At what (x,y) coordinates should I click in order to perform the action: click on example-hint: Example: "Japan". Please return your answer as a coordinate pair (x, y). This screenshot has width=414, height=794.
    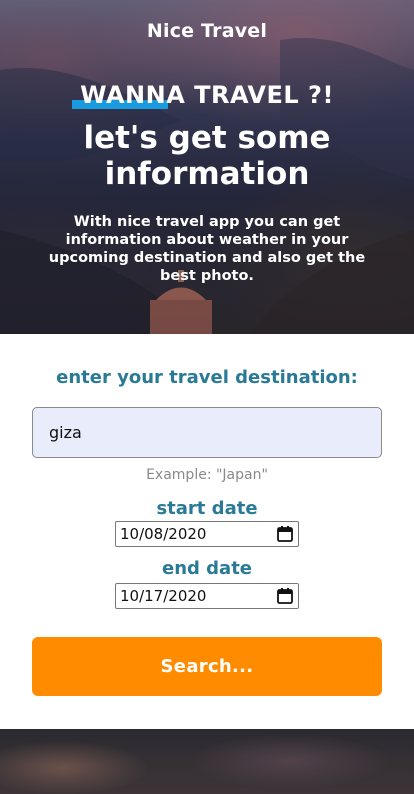
    Looking at the image, I should click on (207, 475).